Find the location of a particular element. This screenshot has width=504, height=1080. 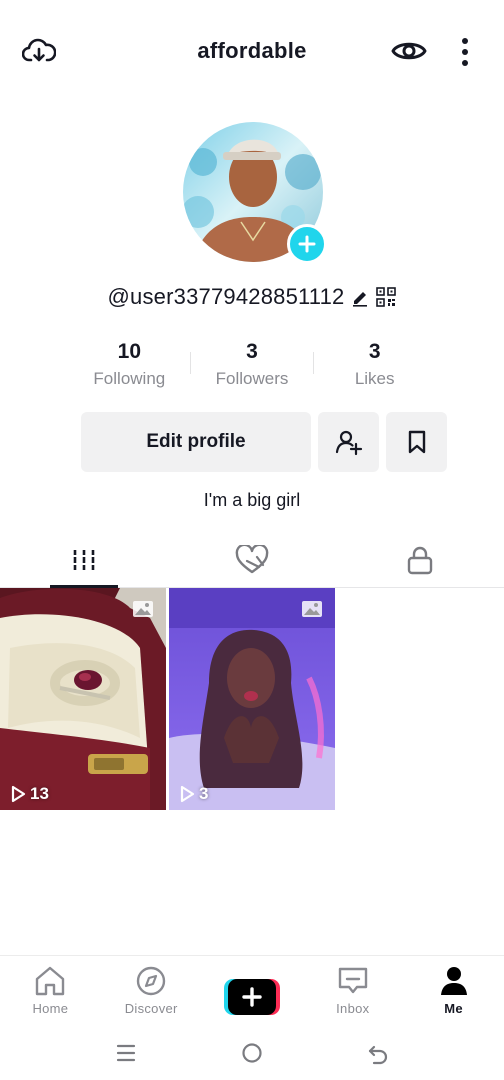

tab-liked is located at coordinates (252, 559).